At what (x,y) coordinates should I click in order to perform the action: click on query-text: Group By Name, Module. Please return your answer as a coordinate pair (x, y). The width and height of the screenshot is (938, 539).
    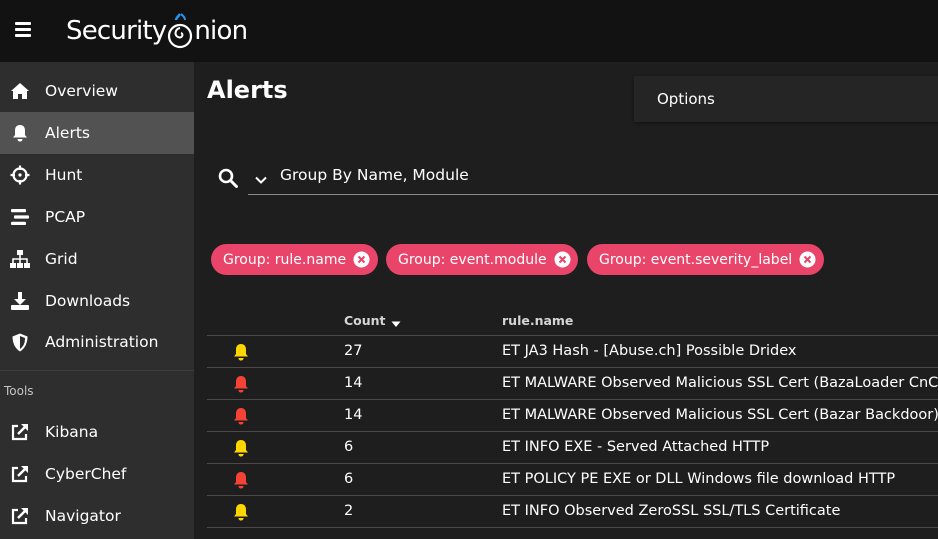
    Looking at the image, I should click on (374, 175).